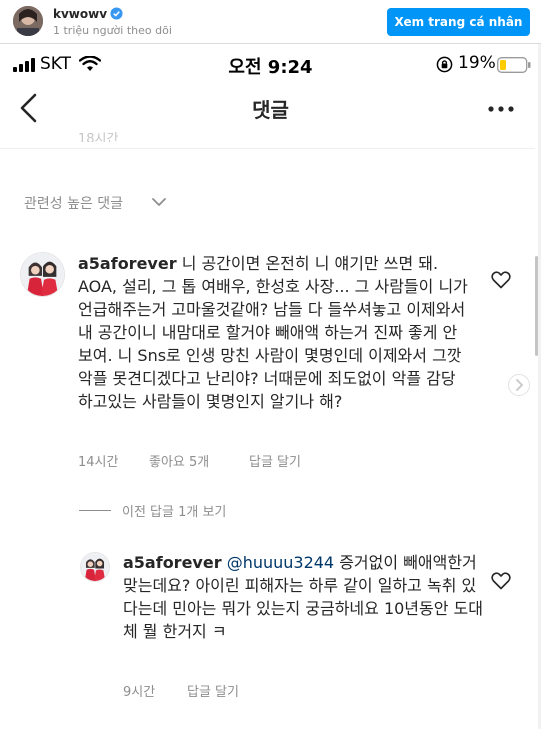 The width and height of the screenshot is (541, 729). I want to click on status-bar: SKT 오전 9:24 19%, so click(270, 64).